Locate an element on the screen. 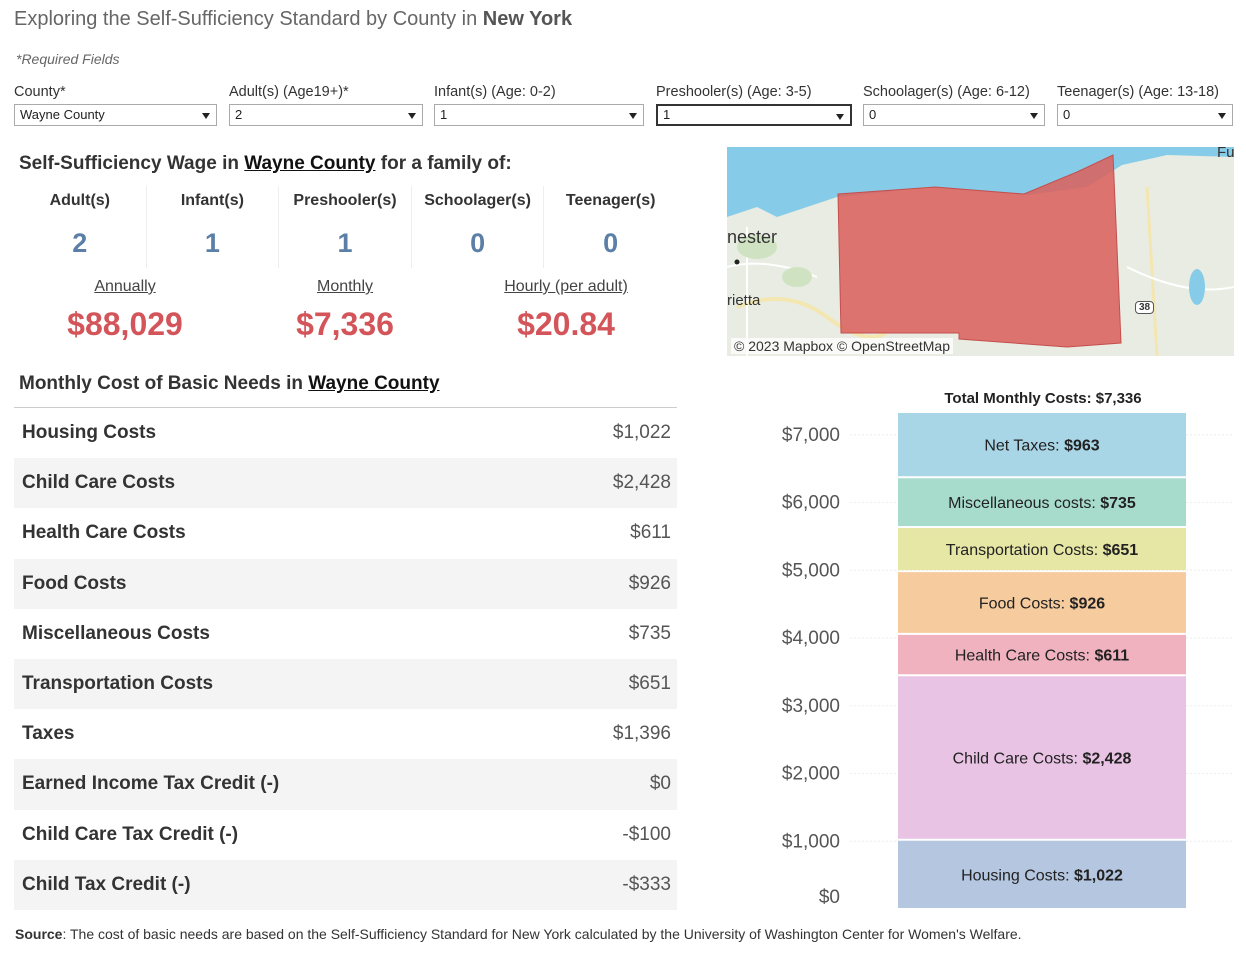 This screenshot has width=1246, height=963. segment-name: Child Care Costs: is located at coordinates (1018, 759).